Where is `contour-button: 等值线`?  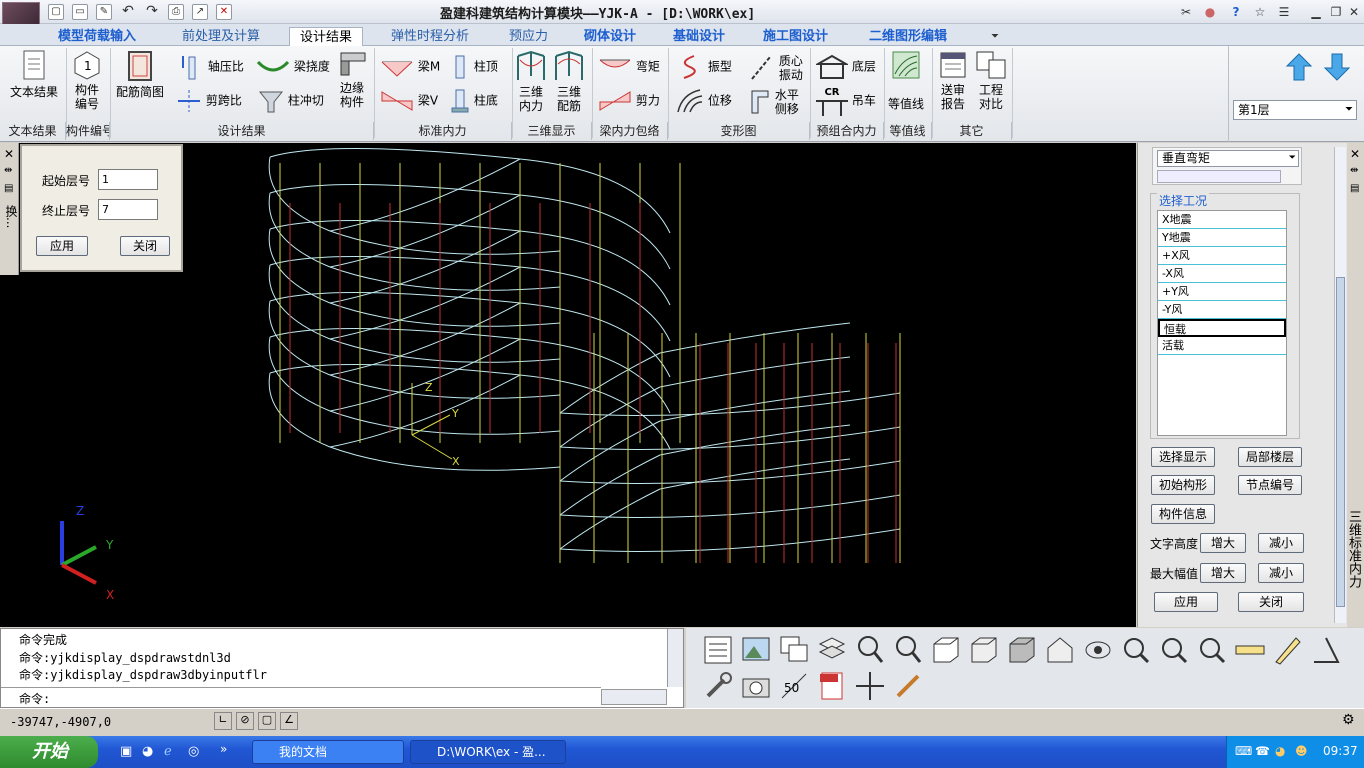 contour-button: 等值线 is located at coordinates (906, 80).